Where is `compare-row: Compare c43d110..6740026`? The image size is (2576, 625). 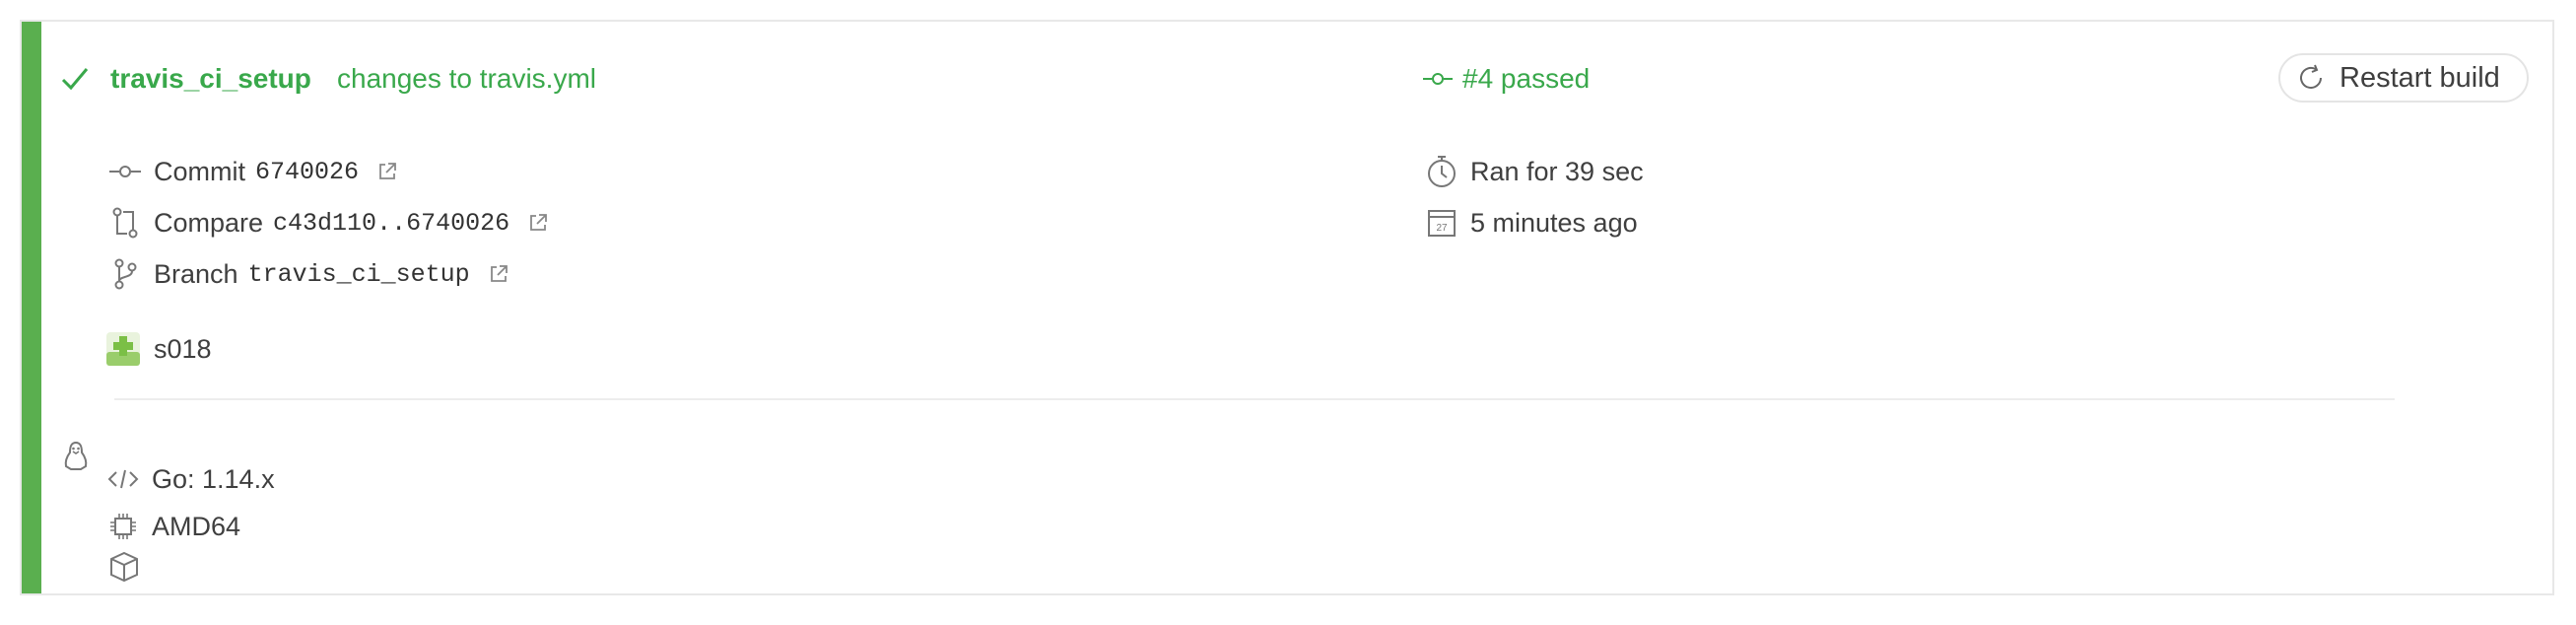
compare-row: Compare c43d110..6740026 is located at coordinates (328, 223).